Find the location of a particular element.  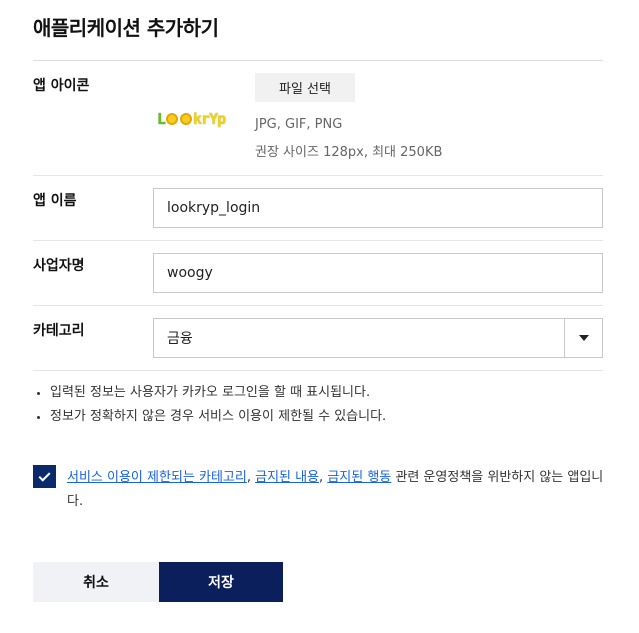

notice-item: 정보가 정확하지 않은 경우 서비스 이용이 제한될 수 있습니다. is located at coordinates (211, 420).